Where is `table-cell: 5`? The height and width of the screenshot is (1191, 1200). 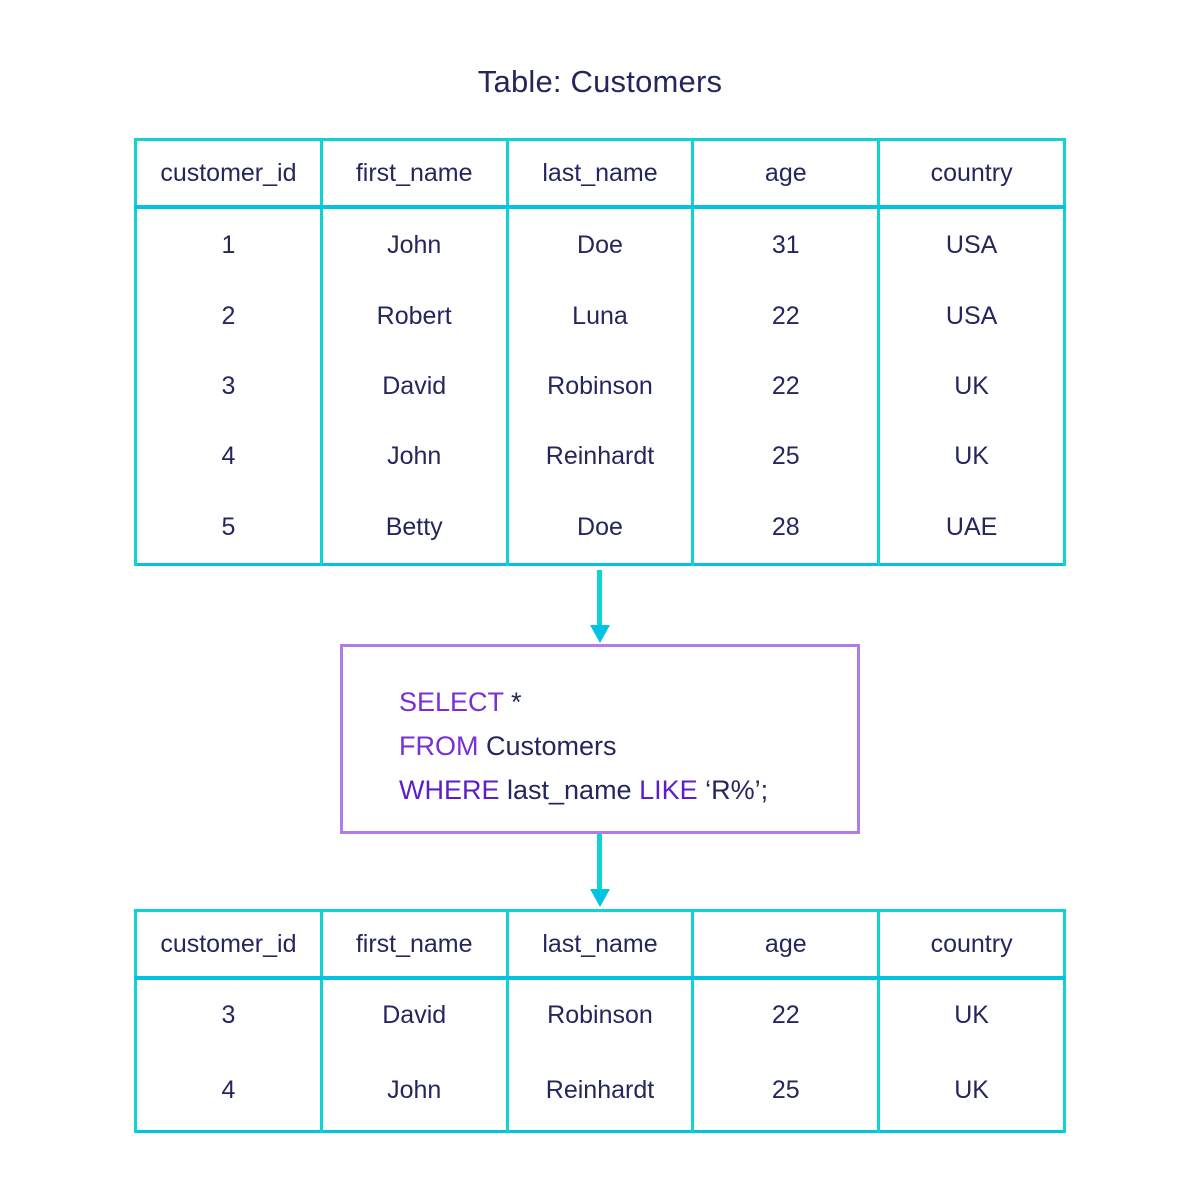
table-cell: 5 is located at coordinates (228, 528).